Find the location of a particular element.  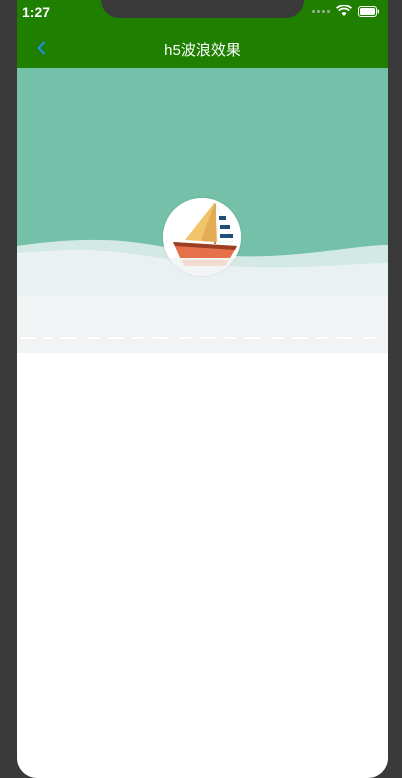

status-icons is located at coordinates (346, 11).